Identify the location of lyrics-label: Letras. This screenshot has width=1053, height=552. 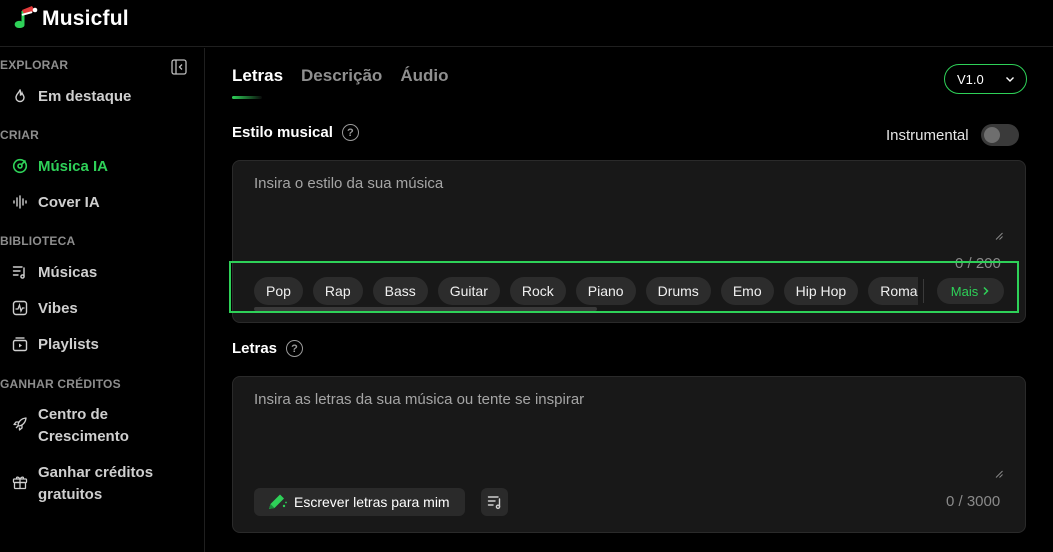
(255, 348).